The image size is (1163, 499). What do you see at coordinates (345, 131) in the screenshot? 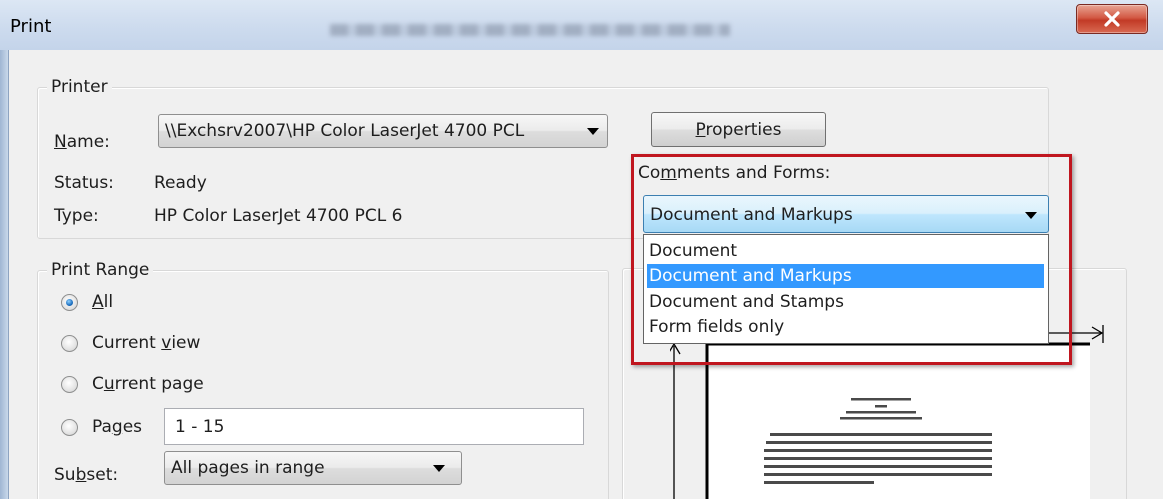
I see `printer-name-value: \\Exchsrv2007\HP Color LaserJet 4700 PCL` at bounding box center [345, 131].